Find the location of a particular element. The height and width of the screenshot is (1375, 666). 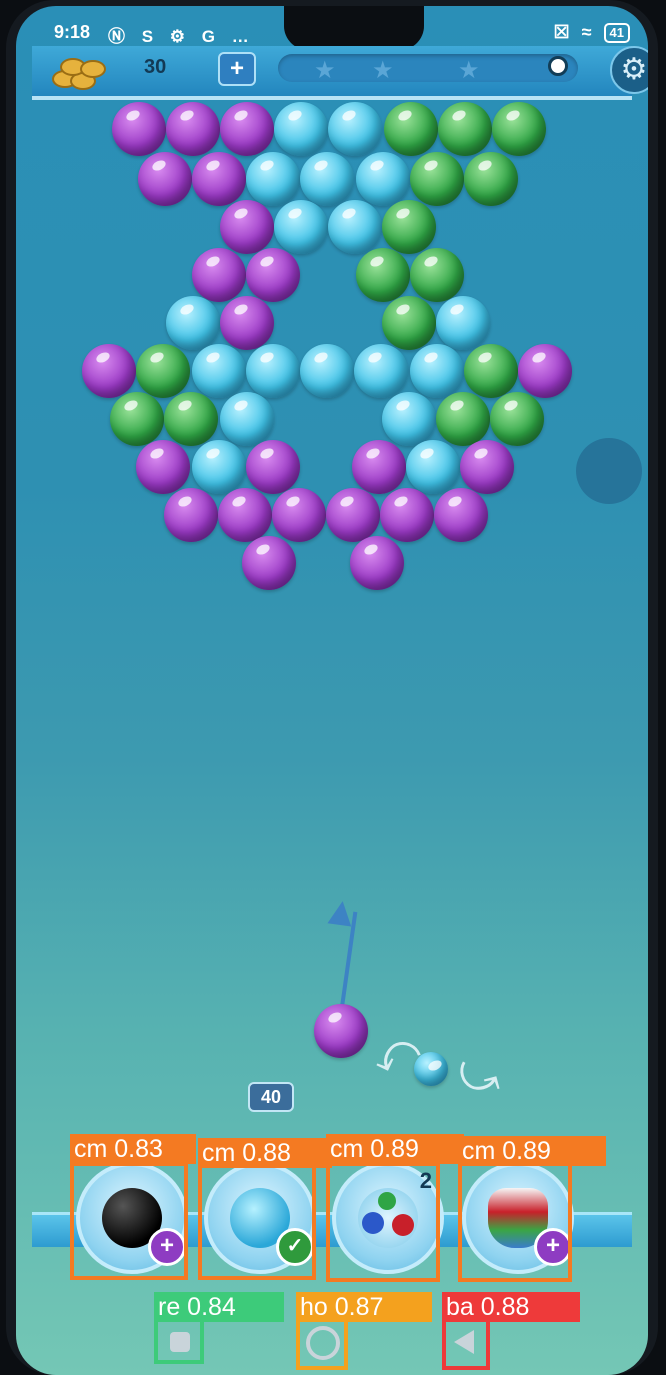

shooter-bubble is located at coordinates (341, 1031).